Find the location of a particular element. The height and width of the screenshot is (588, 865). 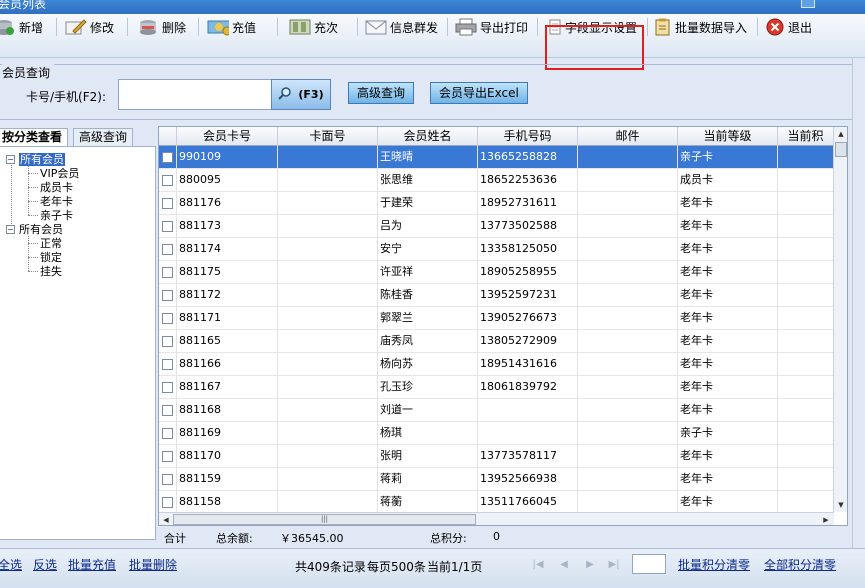

scroll-left-icon: ◀ is located at coordinates (166, 519).